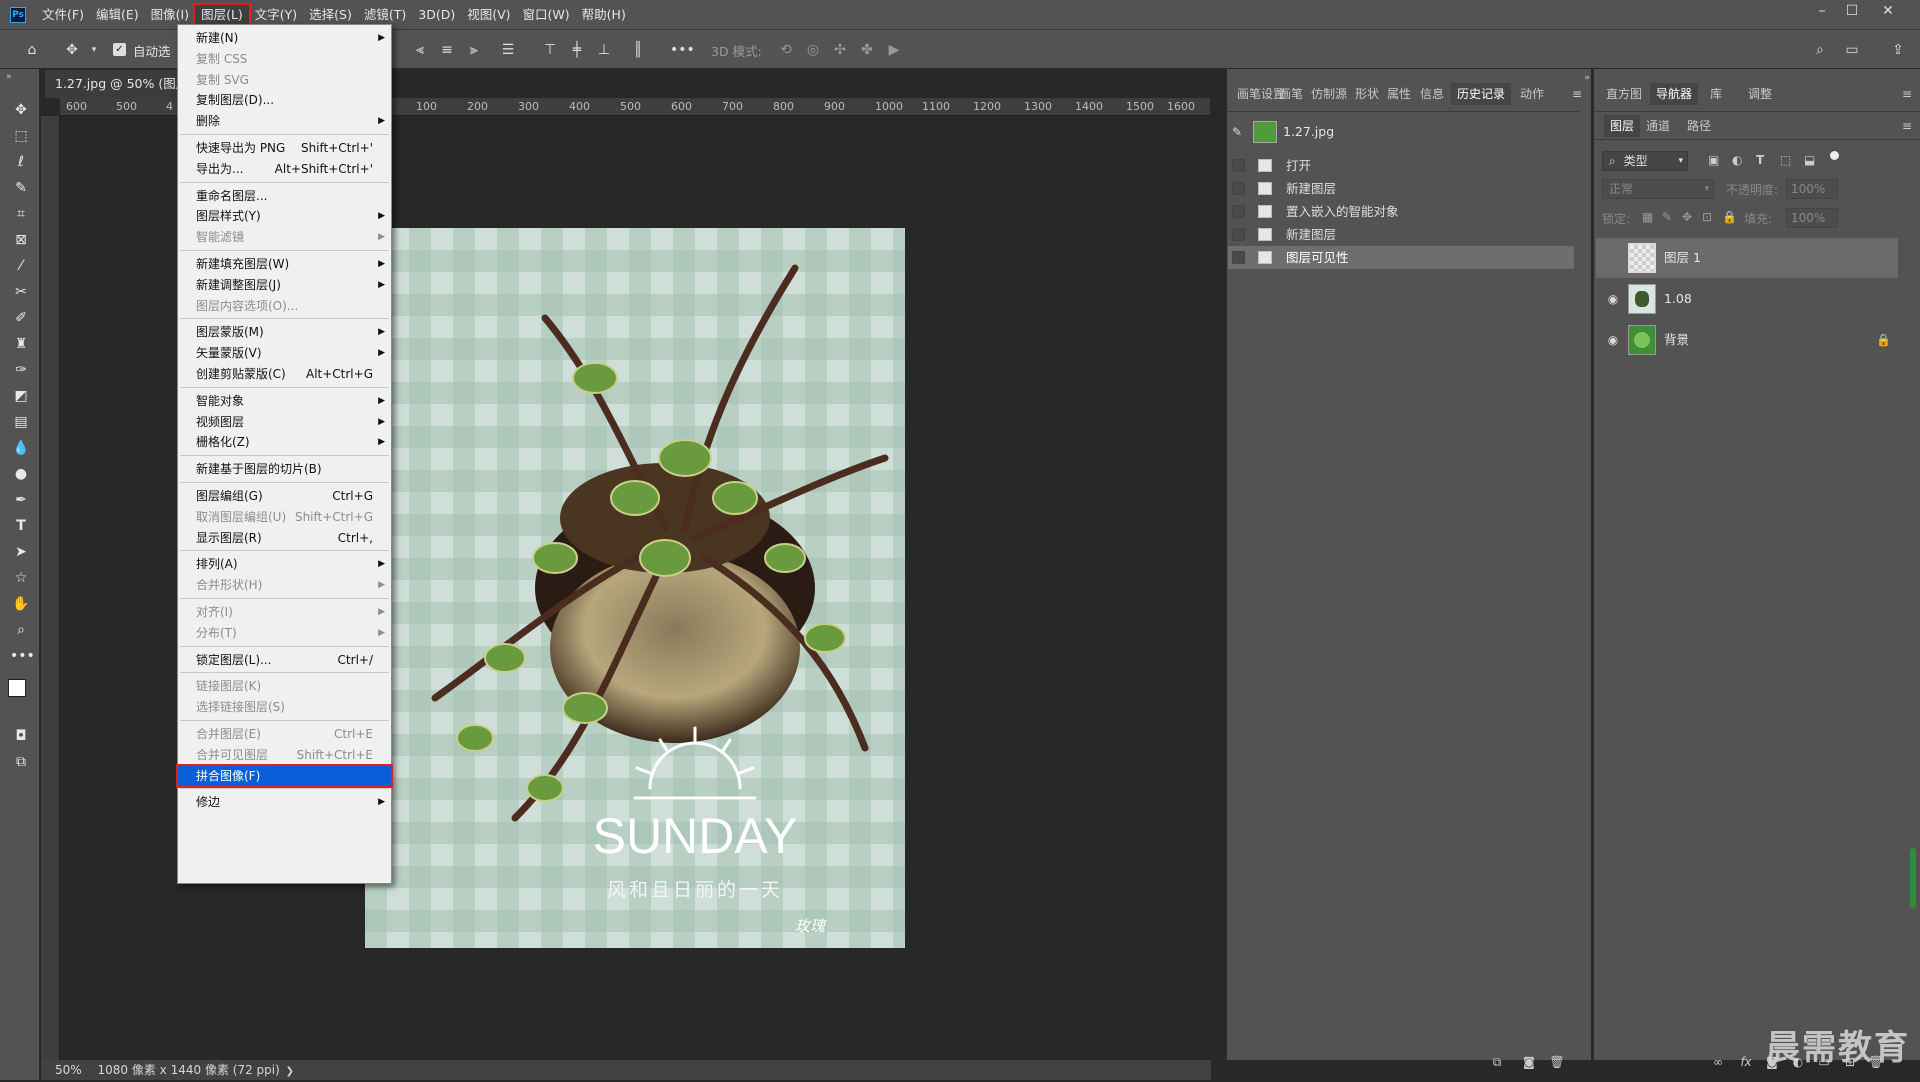 The height and width of the screenshot is (1082, 1920). What do you see at coordinates (1674, 94) in the screenshot?
I see `tab-navigator: 导航器` at bounding box center [1674, 94].